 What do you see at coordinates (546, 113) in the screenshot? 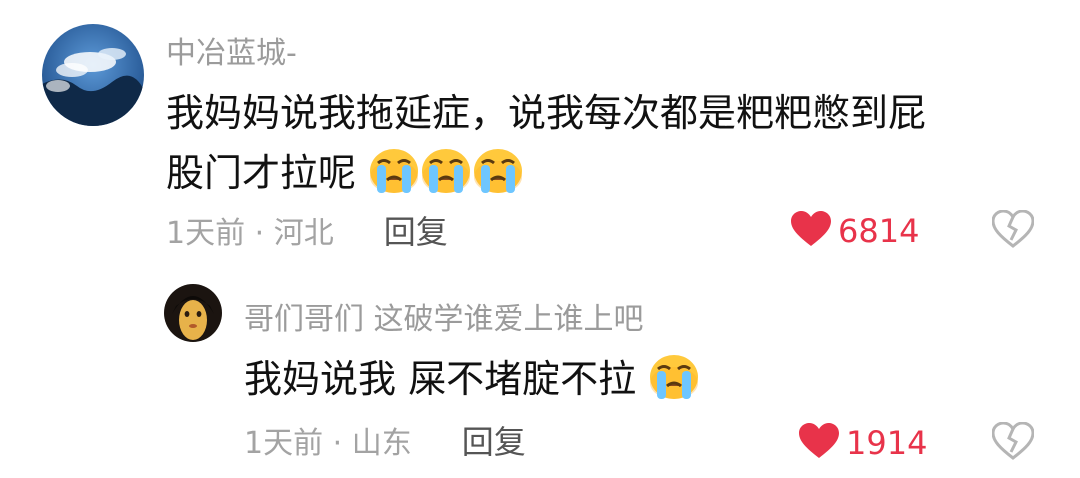
I see `comment-text-line1: 我妈妈说我拖延症，说我每次都是粑粑憋到屁` at bounding box center [546, 113].